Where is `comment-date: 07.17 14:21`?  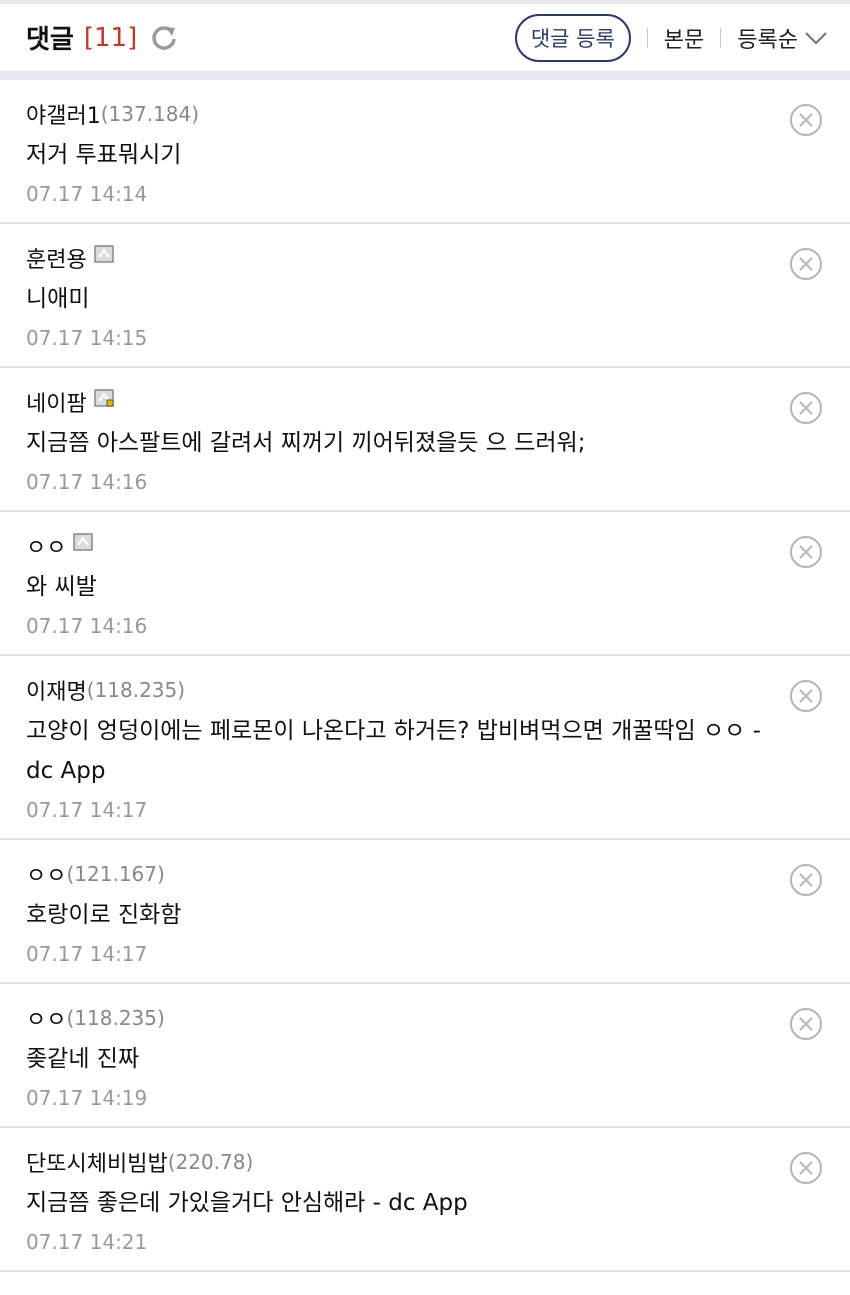
comment-date: 07.17 14:21 is located at coordinates (87, 1242).